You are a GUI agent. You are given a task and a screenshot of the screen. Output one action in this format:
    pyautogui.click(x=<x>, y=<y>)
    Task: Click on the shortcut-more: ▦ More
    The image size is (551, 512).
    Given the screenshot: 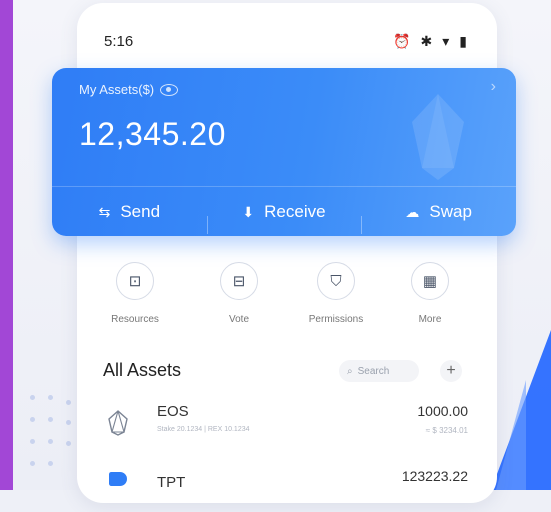 What is the action you would take?
    pyautogui.click(x=430, y=293)
    